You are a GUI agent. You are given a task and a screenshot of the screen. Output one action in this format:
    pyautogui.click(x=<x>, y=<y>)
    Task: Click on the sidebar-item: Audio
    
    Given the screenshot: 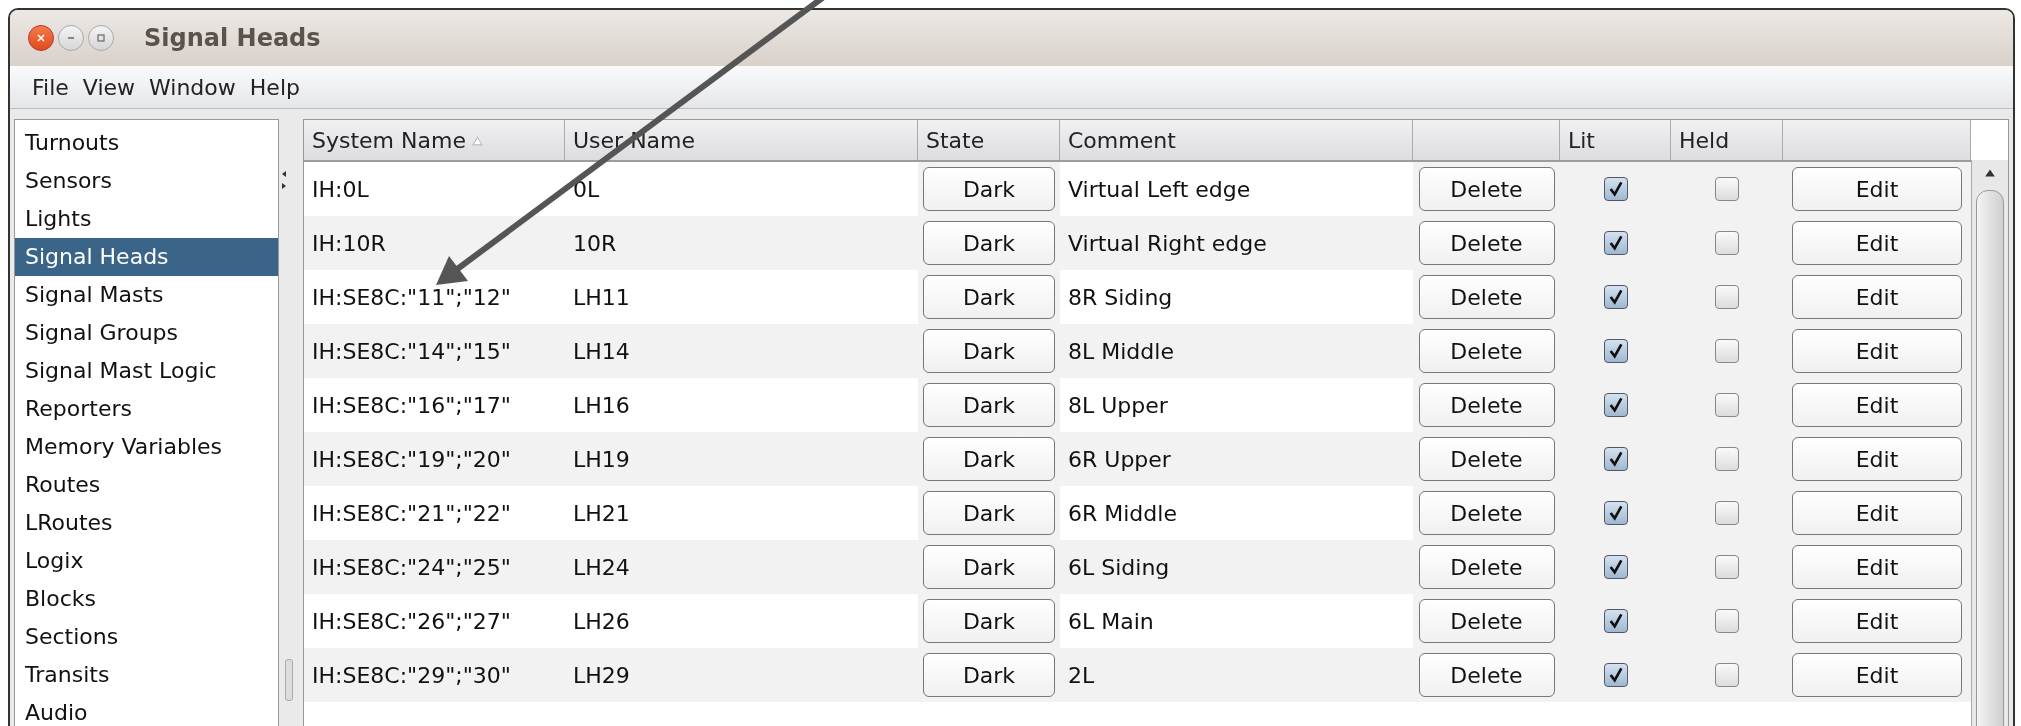 What is the action you would take?
    pyautogui.click(x=147, y=710)
    